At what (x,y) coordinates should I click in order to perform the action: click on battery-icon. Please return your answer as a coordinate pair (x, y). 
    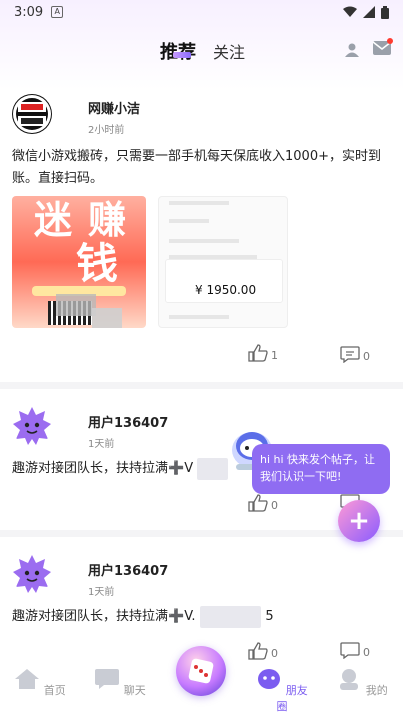
    Looking at the image, I should click on (385, 12).